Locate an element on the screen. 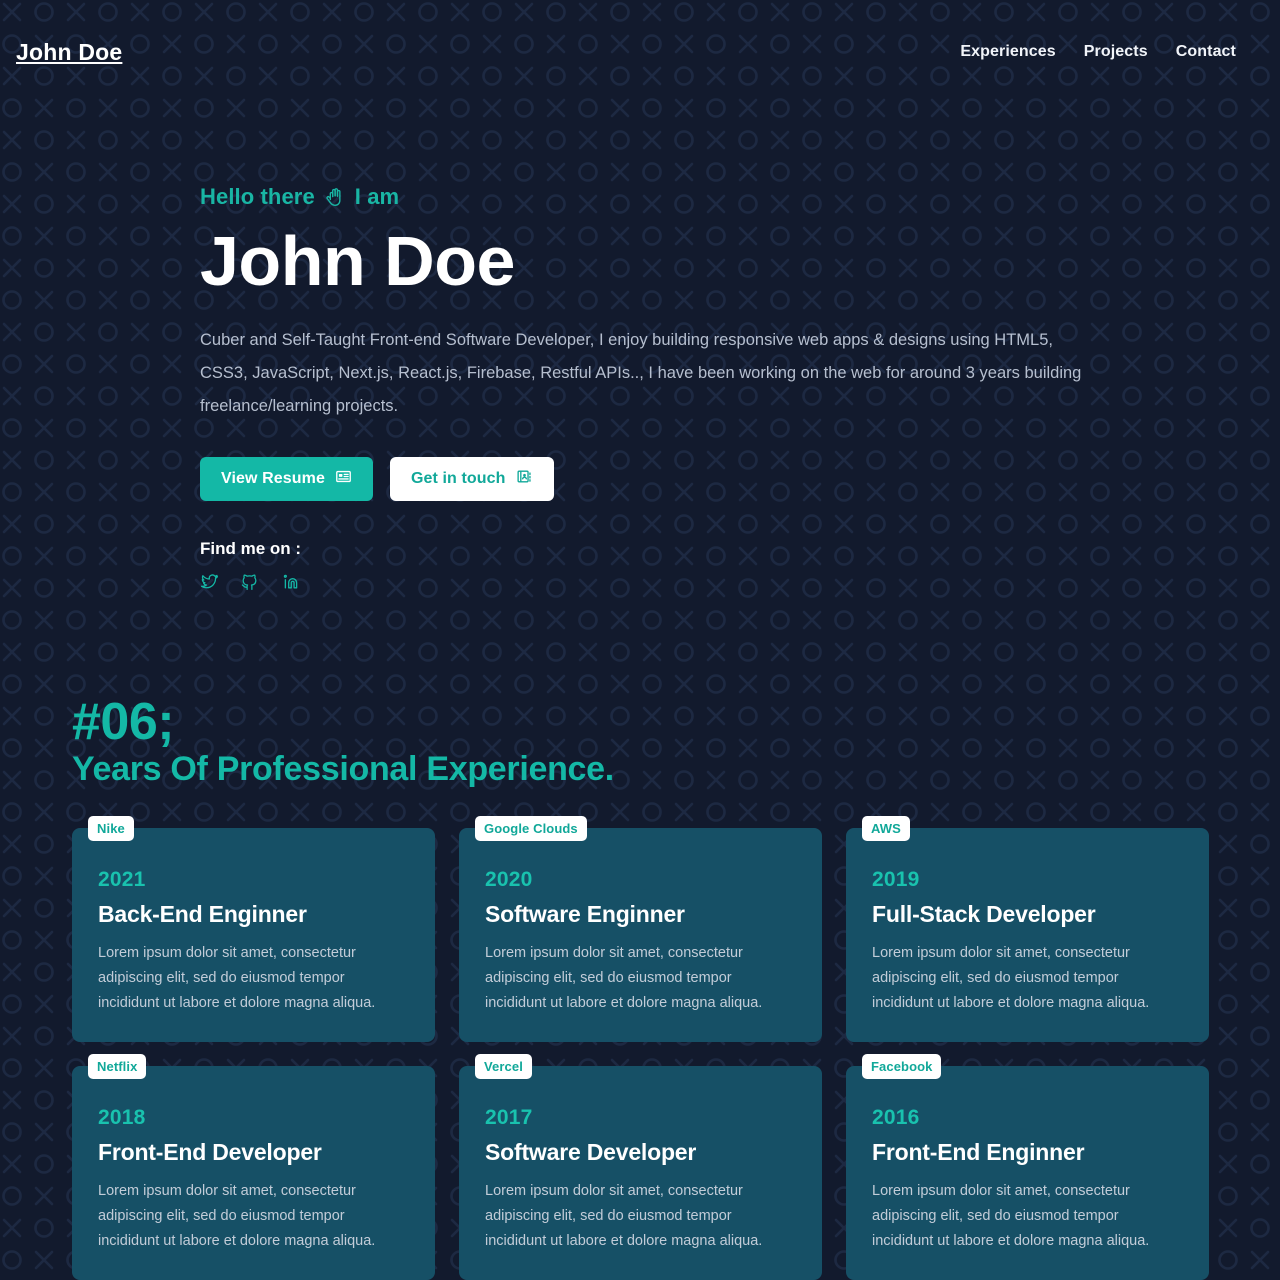 The width and height of the screenshot is (1280, 1280). github-icon is located at coordinates (249, 584).